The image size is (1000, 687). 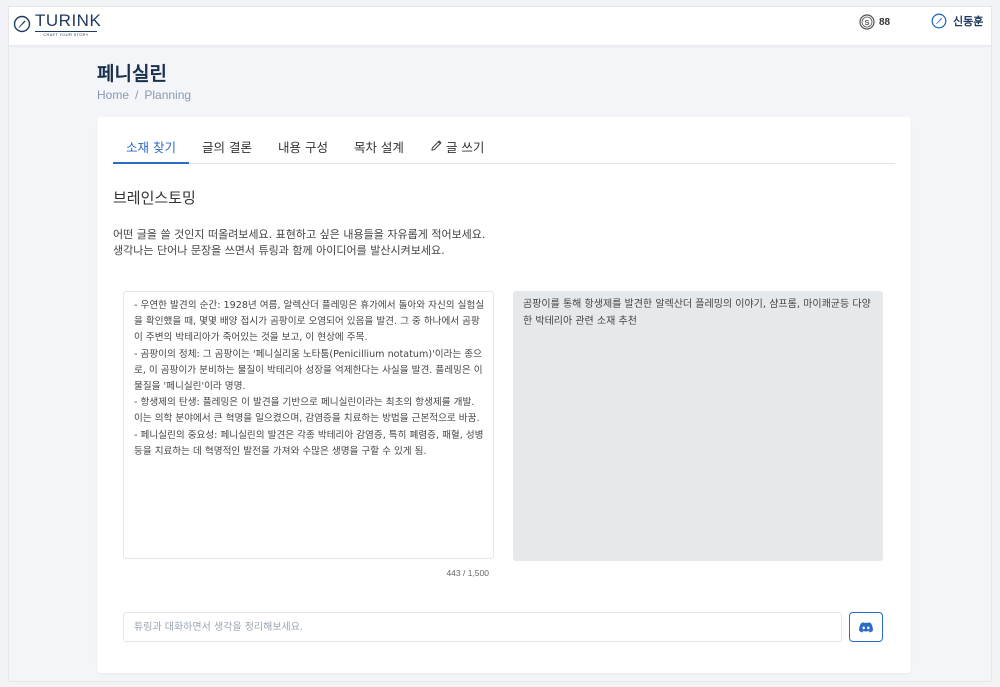 I want to click on tab-structure: 내용 구성, so click(x=303, y=148).